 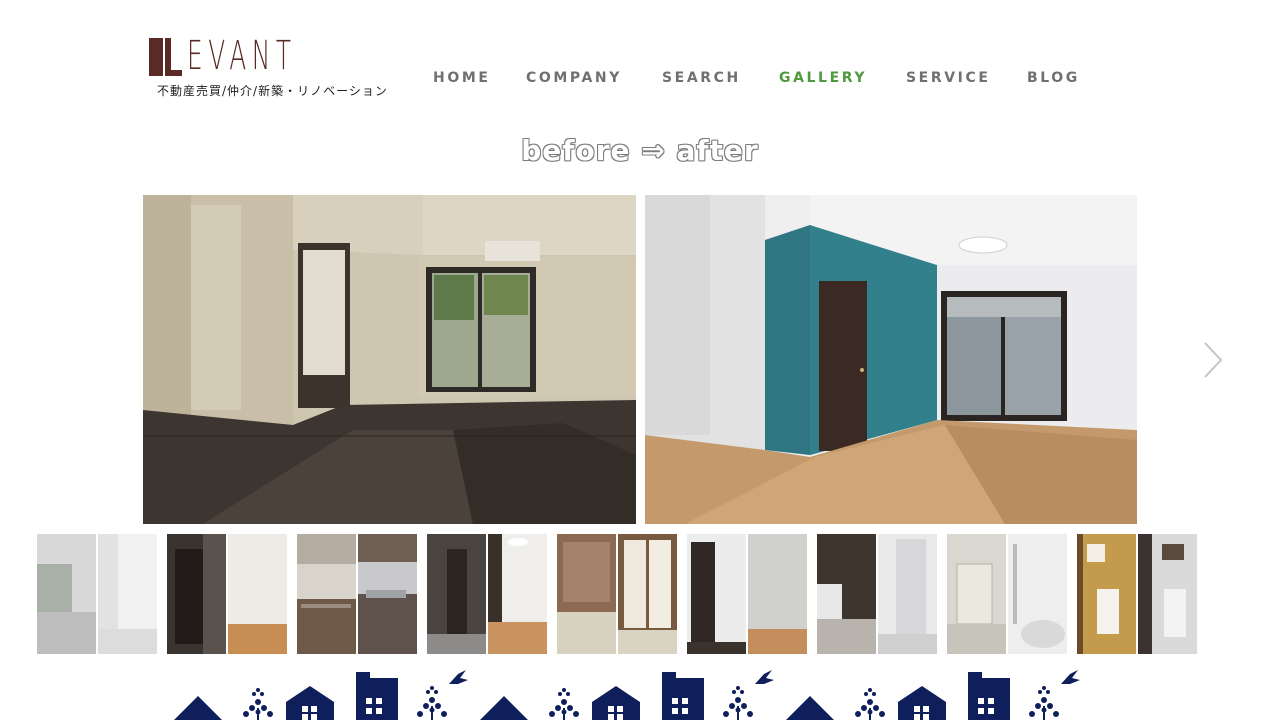 I want to click on thumbnail-door-hallway, so click(x=227, y=594).